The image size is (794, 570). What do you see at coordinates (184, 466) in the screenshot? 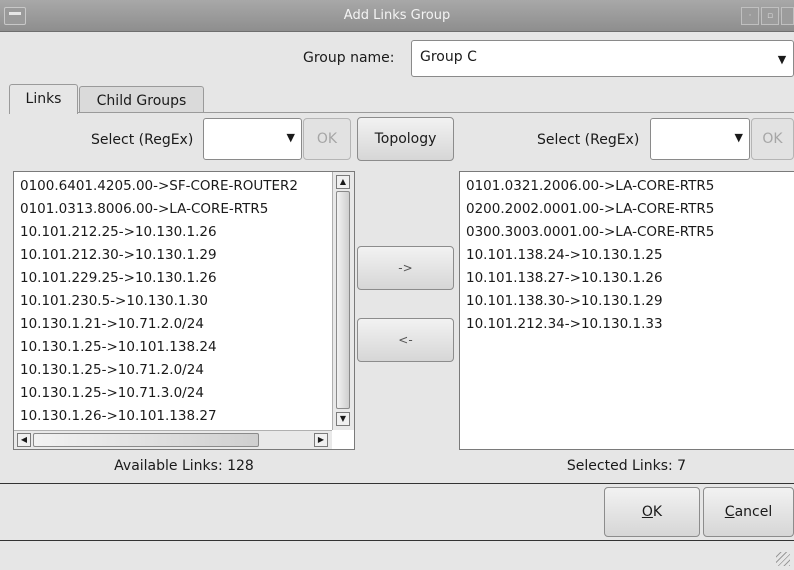
I see `available-links-count: Available Links: 128` at bounding box center [184, 466].